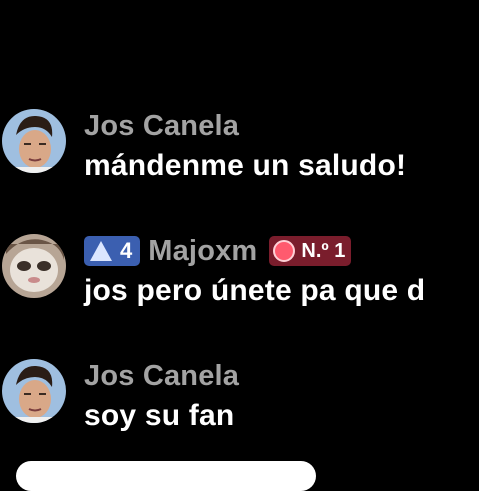 The height and width of the screenshot is (491, 479). I want to click on rank-badge: N.º 1, so click(310, 251).